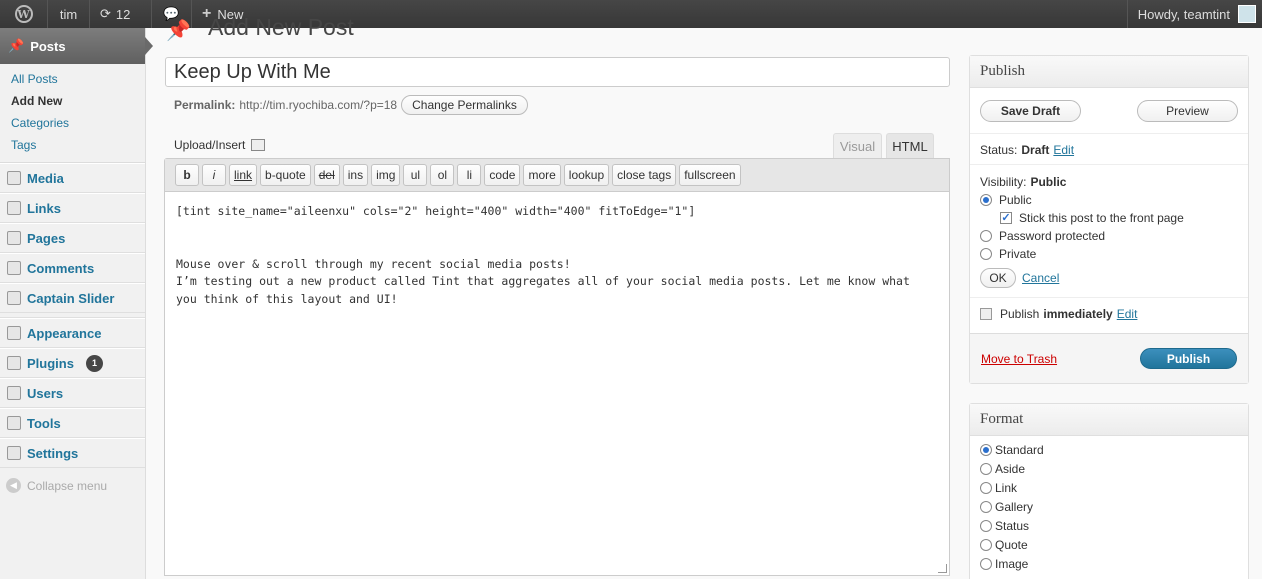 This screenshot has height=579, width=1262. I want to click on preview-button: Preview, so click(1187, 110).